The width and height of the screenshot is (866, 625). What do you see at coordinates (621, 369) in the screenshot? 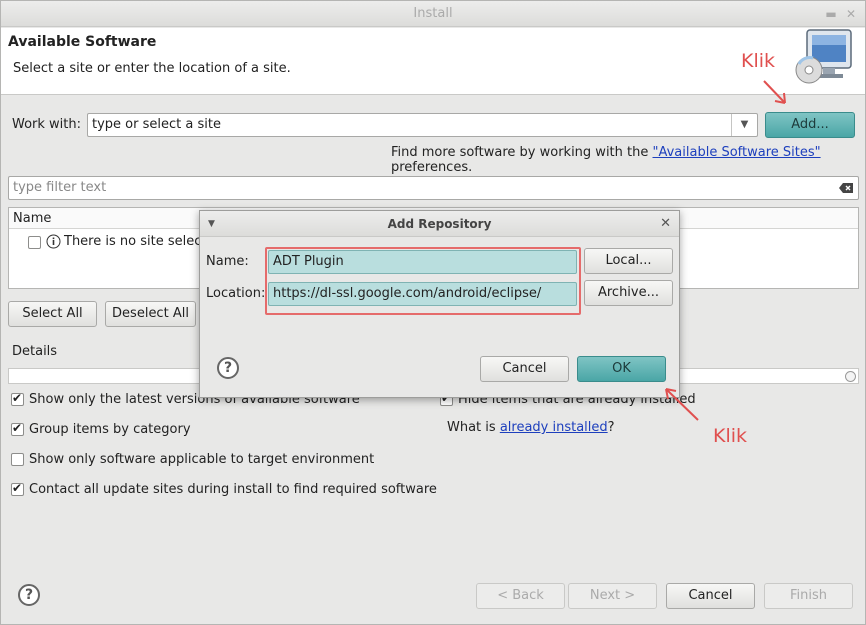
I see `ok-button: OK` at bounding box center [621, 369].